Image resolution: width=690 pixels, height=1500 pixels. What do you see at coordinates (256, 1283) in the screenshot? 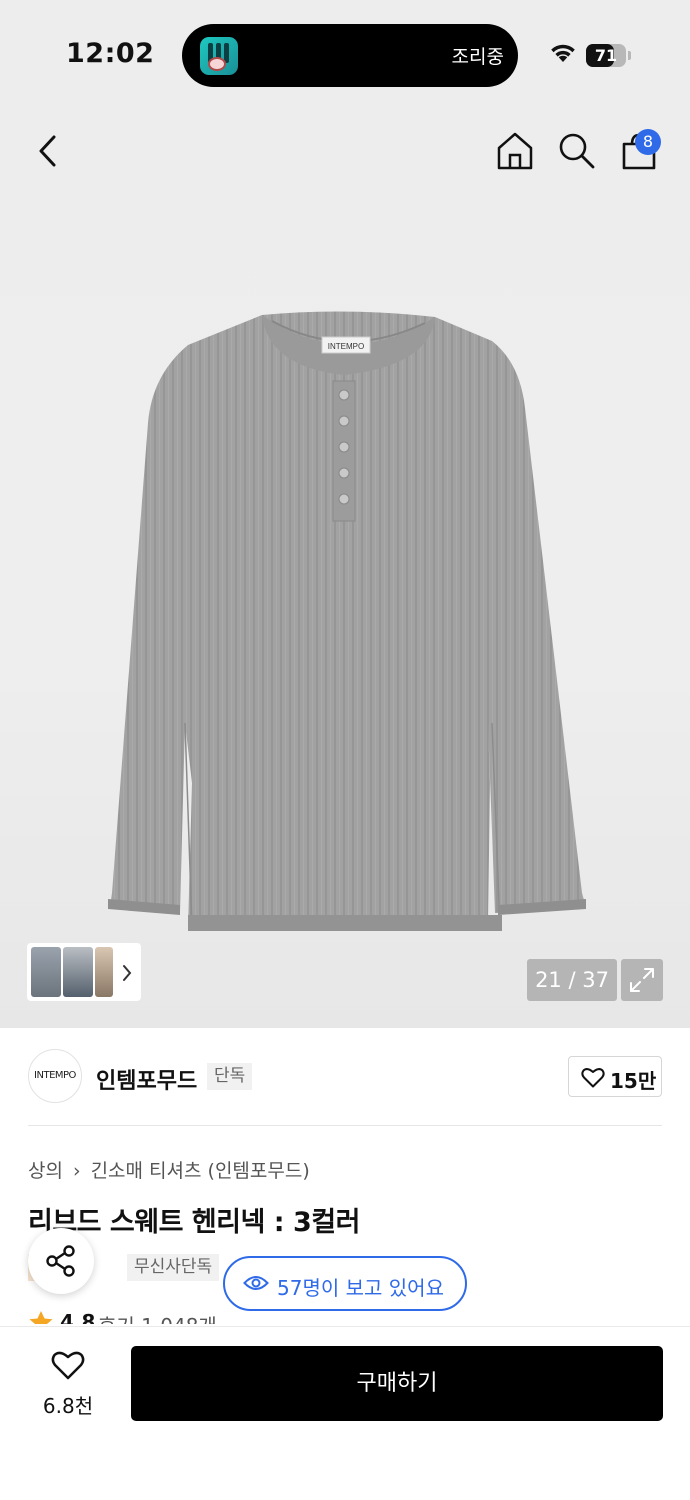
I see `eye-icon` at bounding box center [256, 1283].